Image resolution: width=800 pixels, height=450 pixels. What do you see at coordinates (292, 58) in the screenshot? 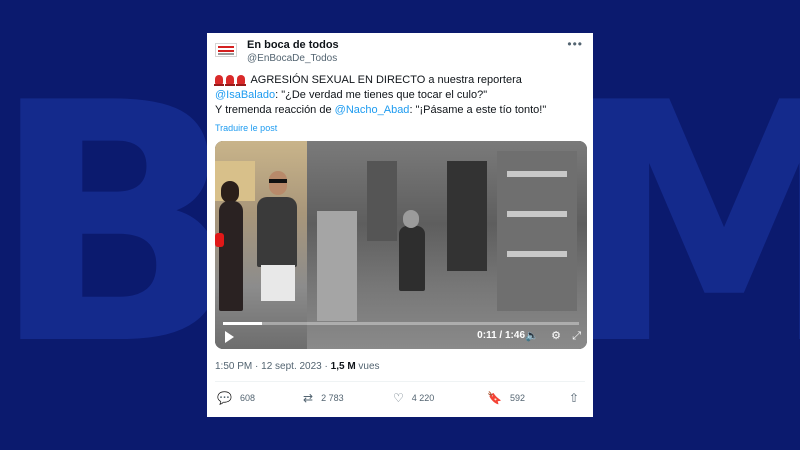
I see `user-handle: @EnBocaDe_Todos` at bounding box center [292, 58].